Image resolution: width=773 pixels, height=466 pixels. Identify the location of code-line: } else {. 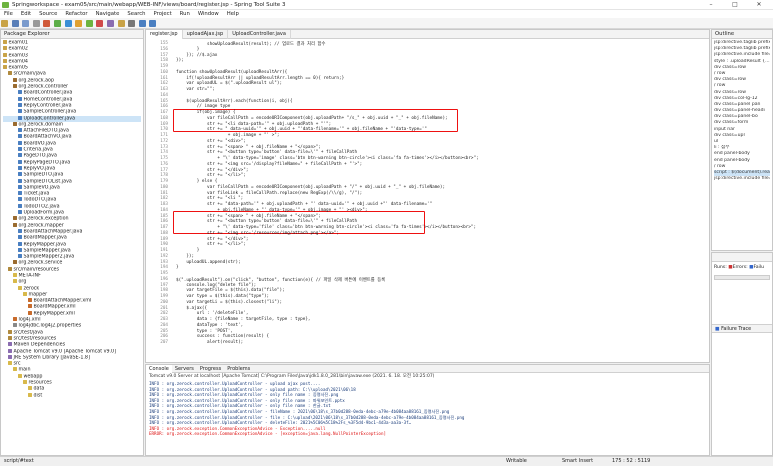
(197, 181).